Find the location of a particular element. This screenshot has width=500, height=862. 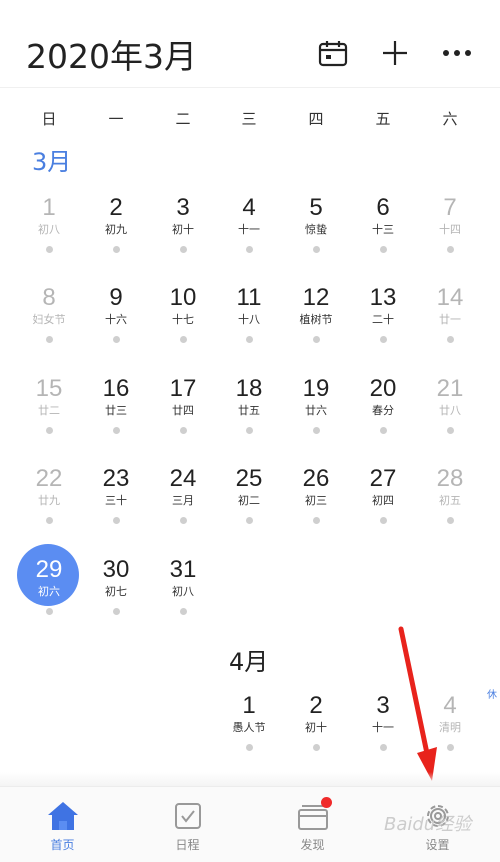

lunar-date: 三月 is located at coordinates (183, 500).